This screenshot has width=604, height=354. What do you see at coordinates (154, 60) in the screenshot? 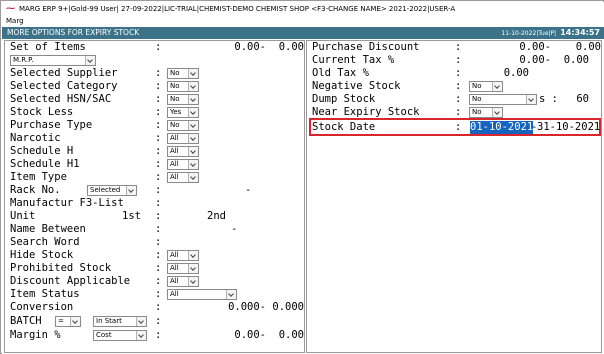
I see `set-of-items-type-row: M.R.P.` at bounding box center [154, 60].